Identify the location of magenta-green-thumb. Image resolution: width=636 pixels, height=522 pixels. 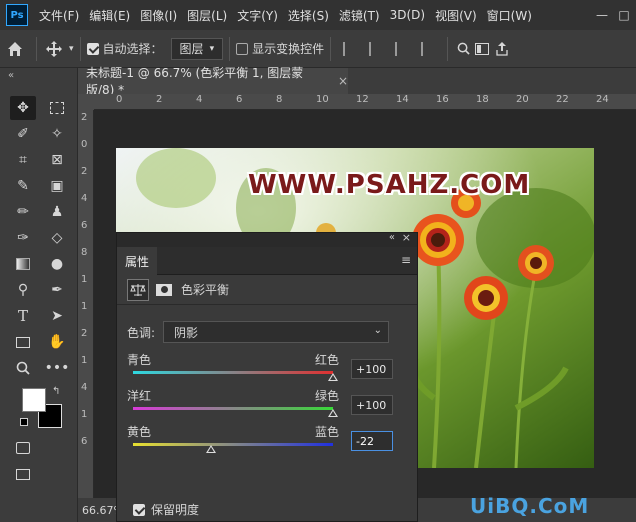
(333, 413).